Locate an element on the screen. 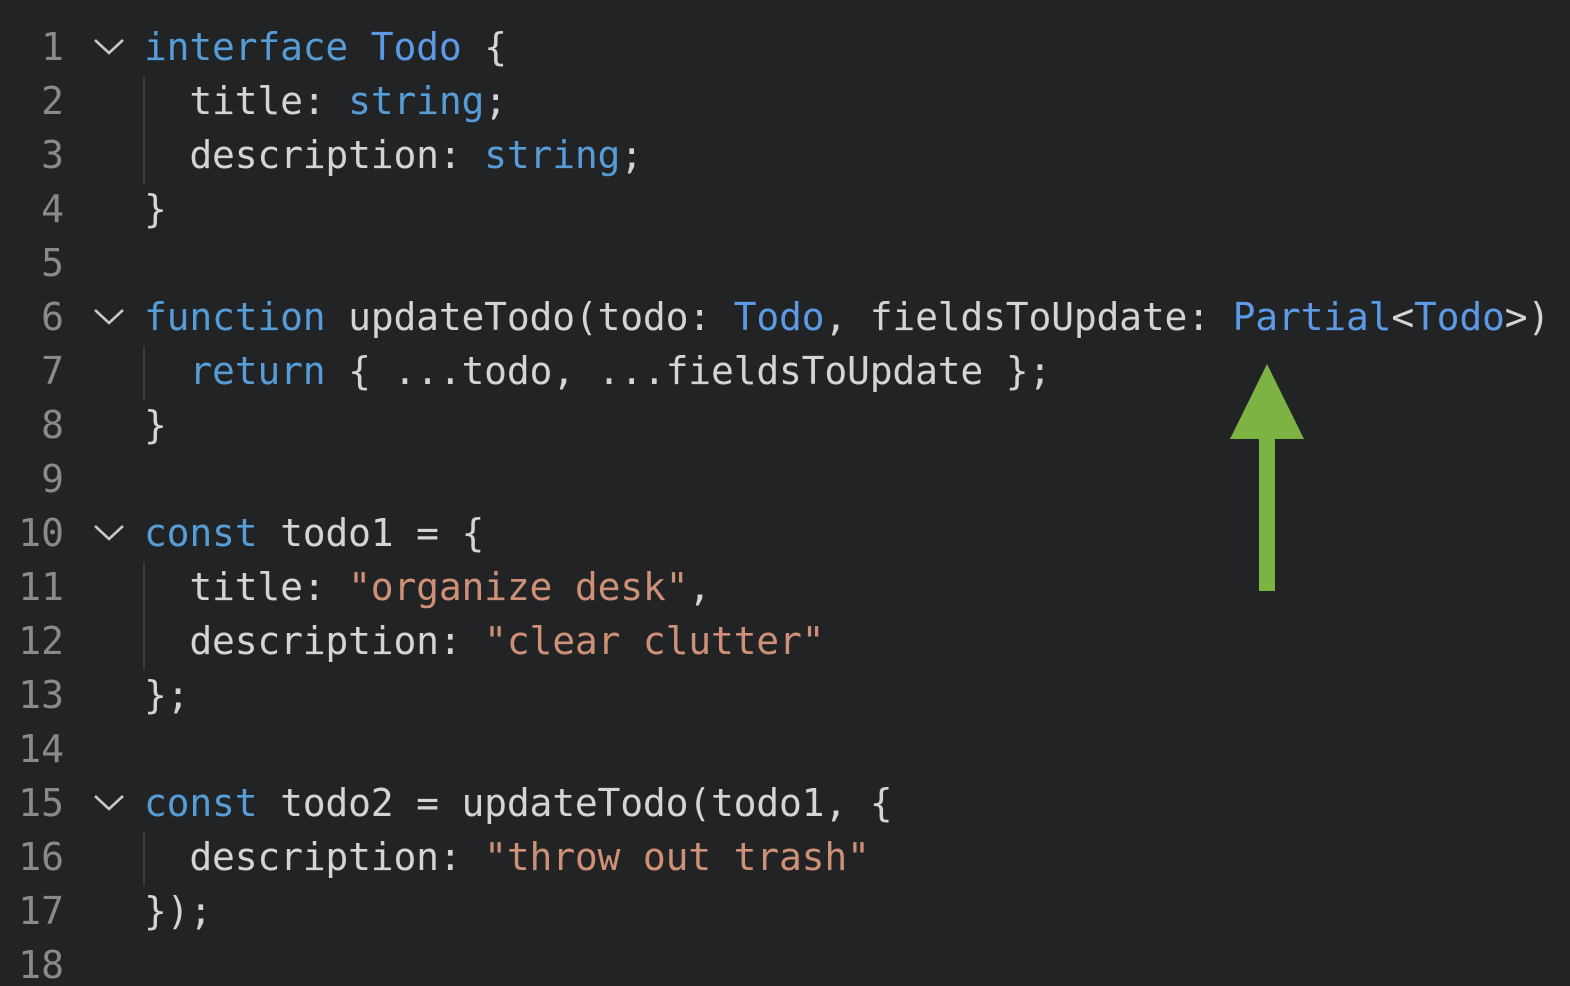 The width and height of the screenshot is (1570, 986). code-text: description: string; is located at coordinates (393, 155).